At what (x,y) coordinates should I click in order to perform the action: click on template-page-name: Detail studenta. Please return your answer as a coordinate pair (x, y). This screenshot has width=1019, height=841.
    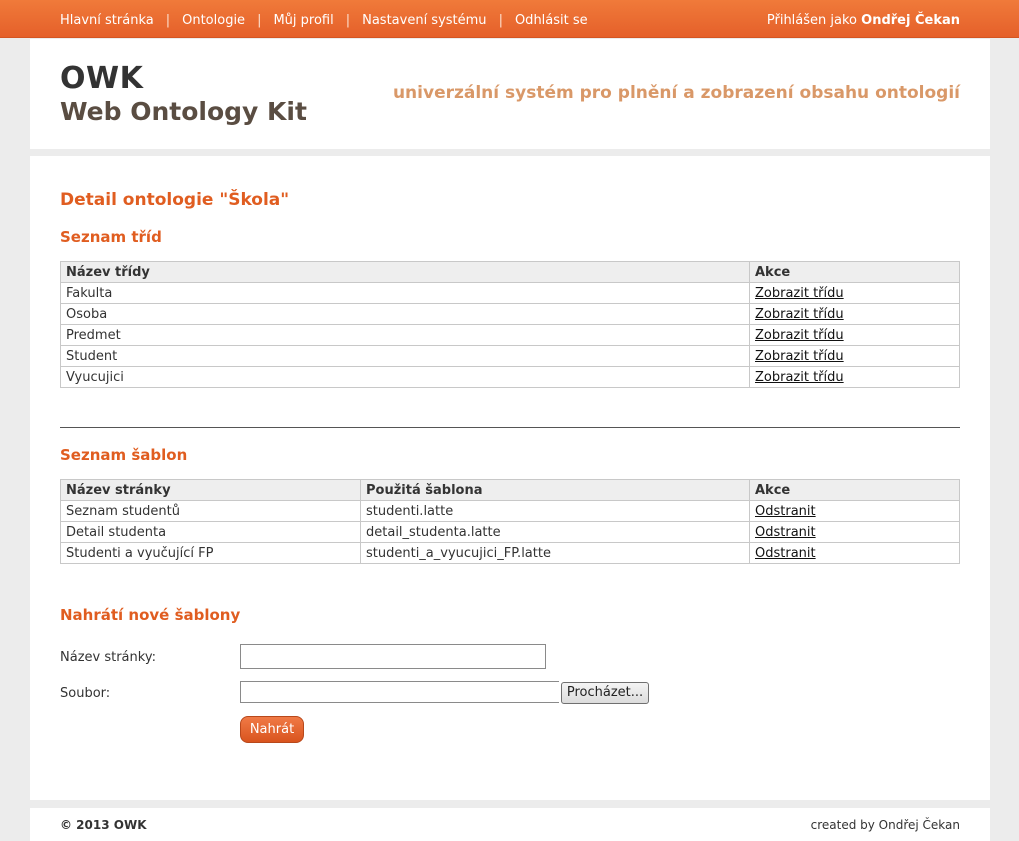
    Looking at the image, I should click on (210, 532).